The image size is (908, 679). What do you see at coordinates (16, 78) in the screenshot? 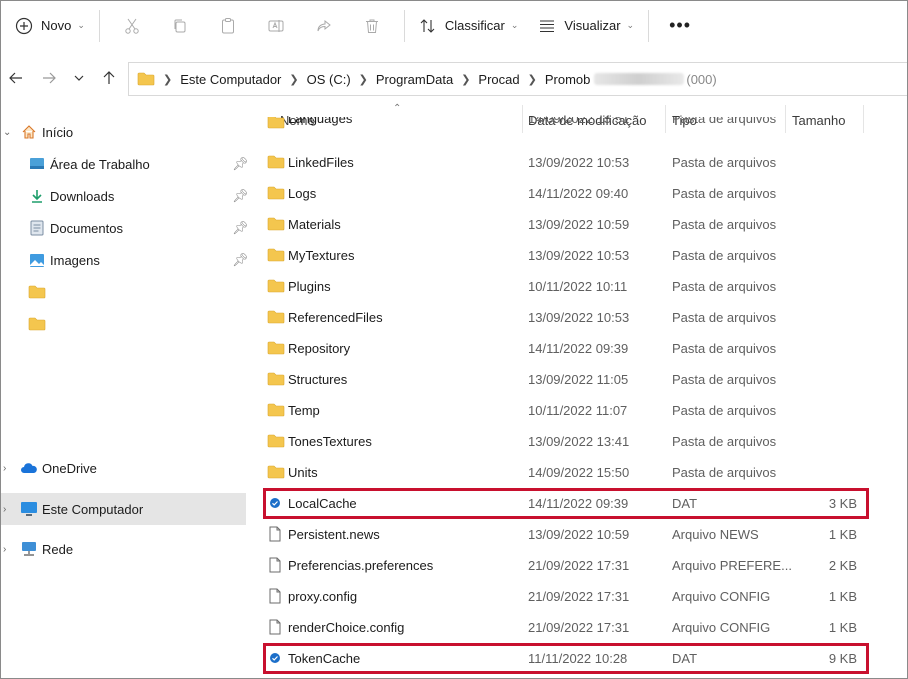
I see `back-button` at bounding box center [16, 78].